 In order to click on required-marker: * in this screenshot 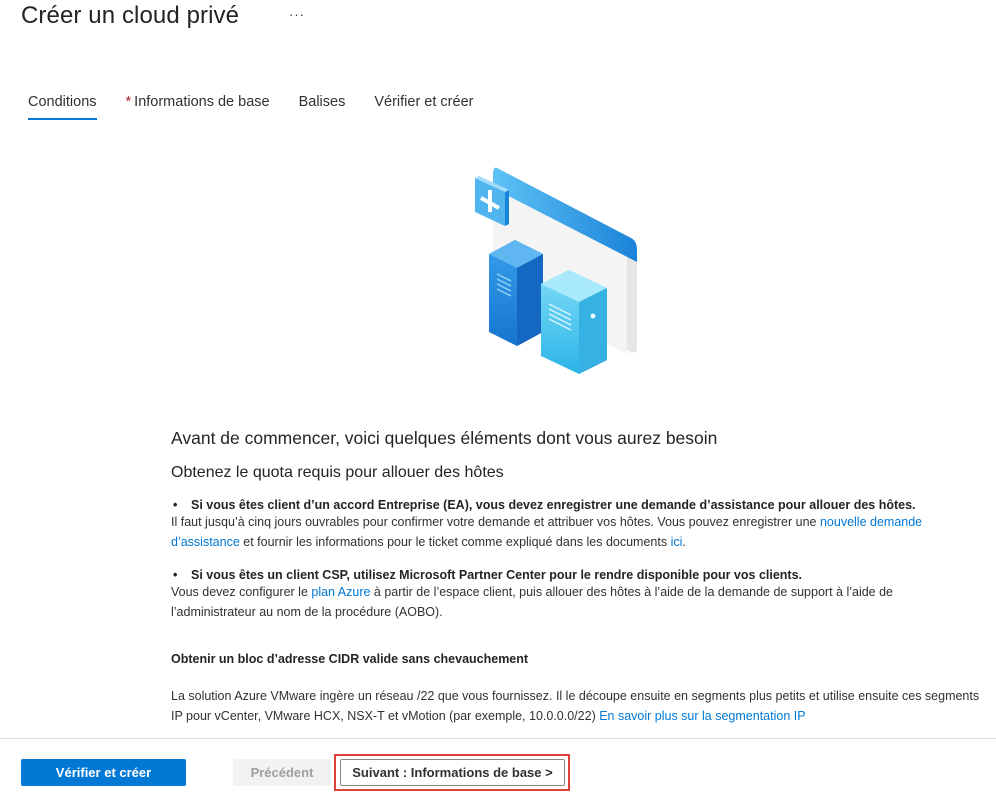, I will do `click(128, 102)`.